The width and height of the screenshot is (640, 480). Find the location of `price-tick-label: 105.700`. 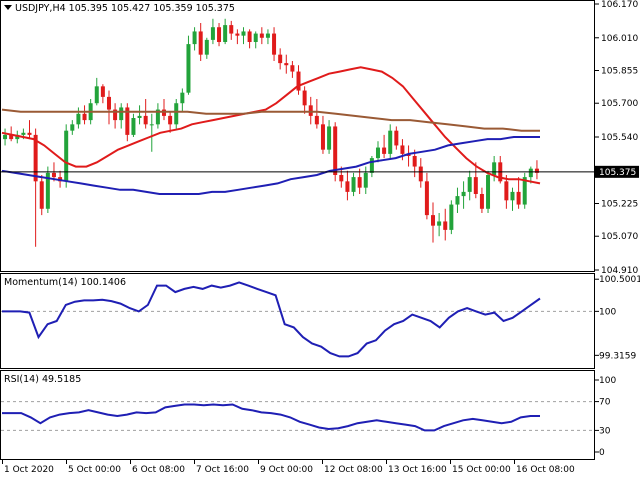

price-tick-label: 105.700 is located at coordinates (619, 104).